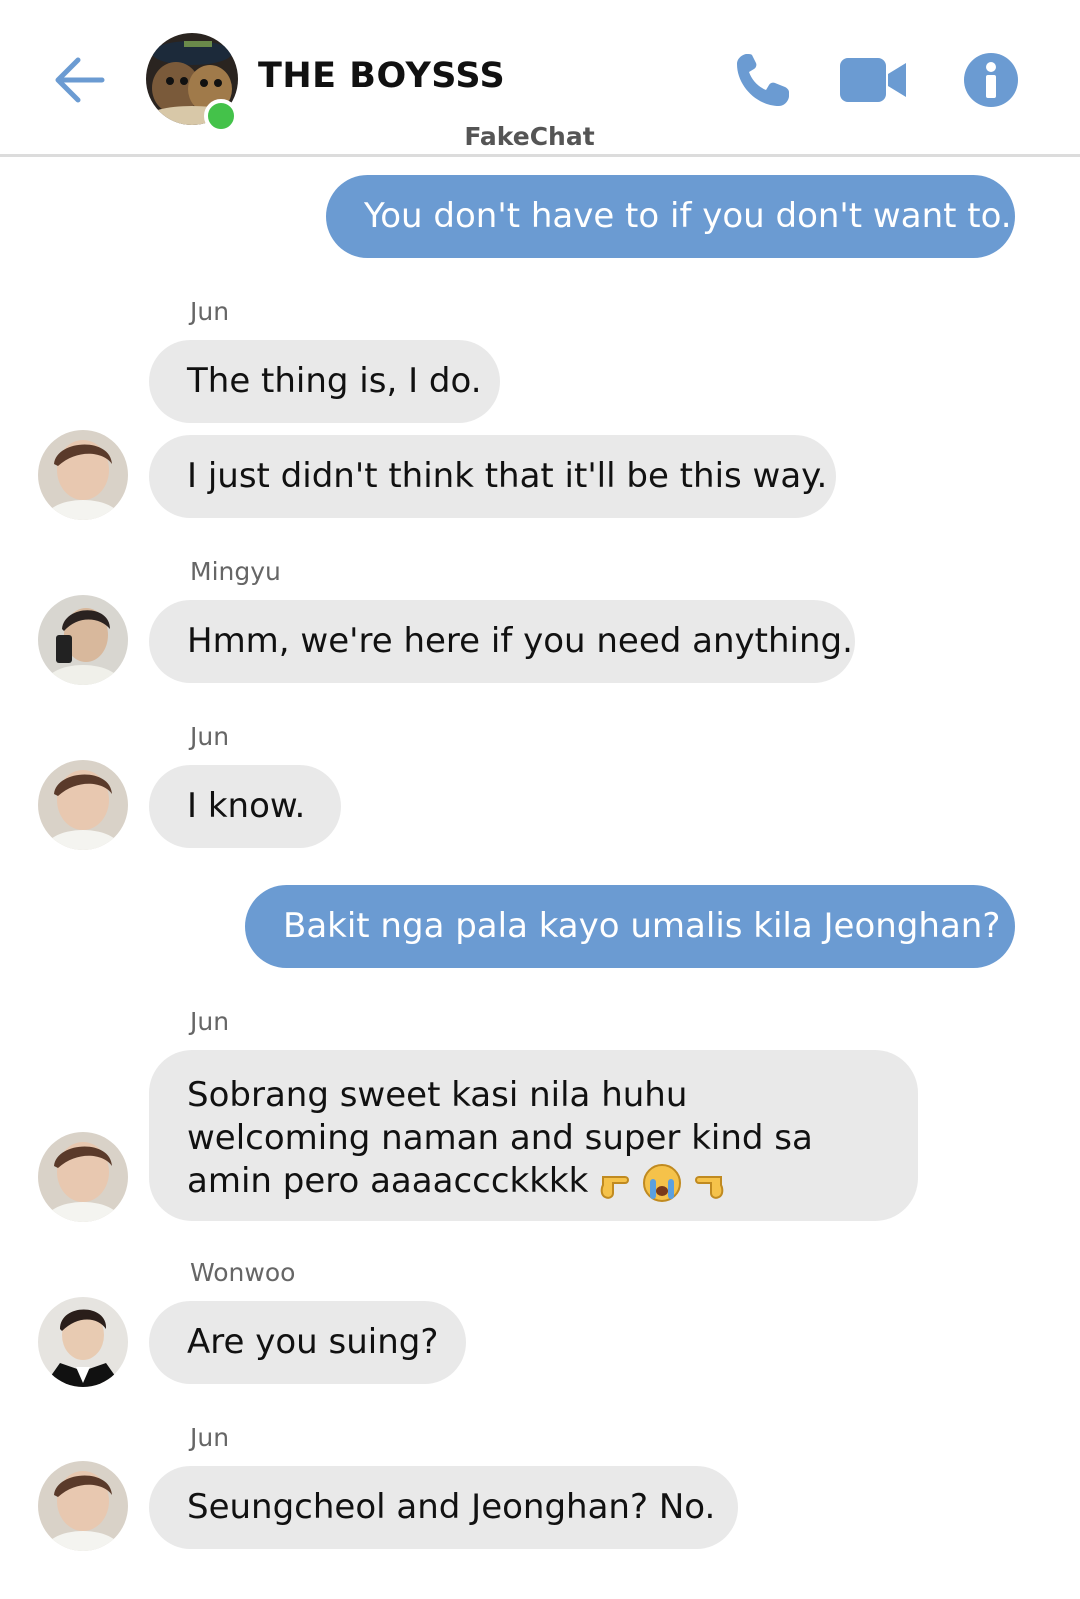 This screenshot has width=1080, height=1599. What do you see at coordinates (451, 1507) in the screenshot?
I see `message-text: Seungcheol and Jeonghan? No.` at bounding box center [451, 1507].